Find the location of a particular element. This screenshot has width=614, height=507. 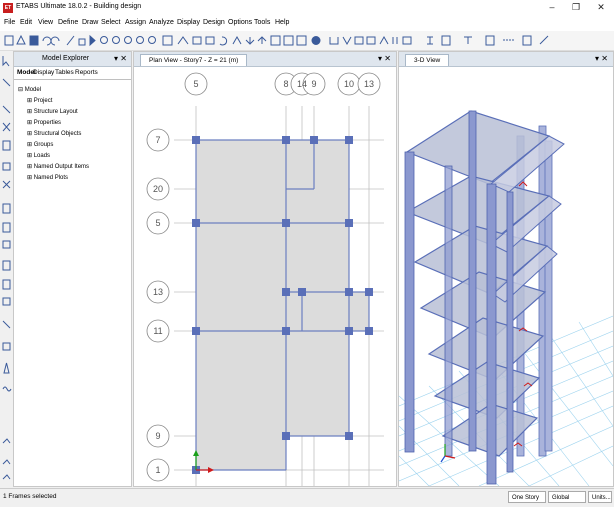

area-load-icon is located at coordinates (407, 40).